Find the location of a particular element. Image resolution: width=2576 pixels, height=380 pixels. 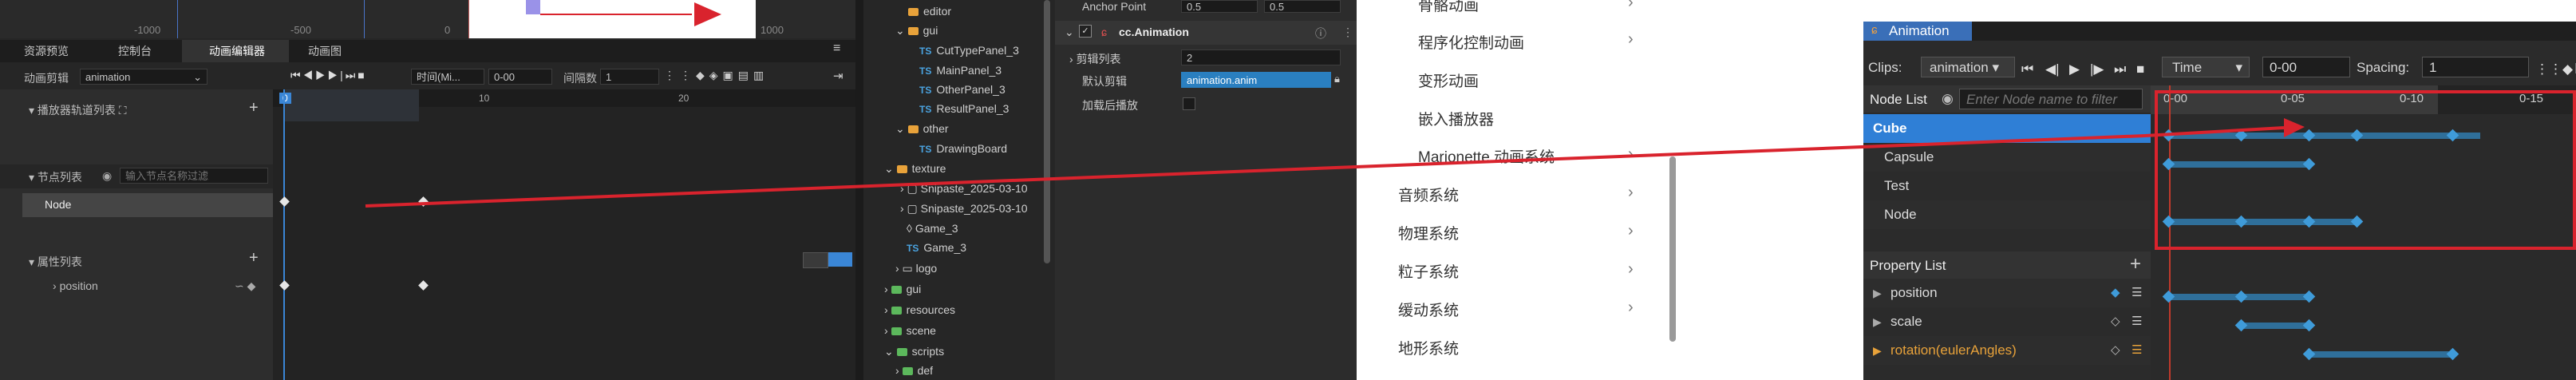

annotation-line is located at coordinates (1255, 171).